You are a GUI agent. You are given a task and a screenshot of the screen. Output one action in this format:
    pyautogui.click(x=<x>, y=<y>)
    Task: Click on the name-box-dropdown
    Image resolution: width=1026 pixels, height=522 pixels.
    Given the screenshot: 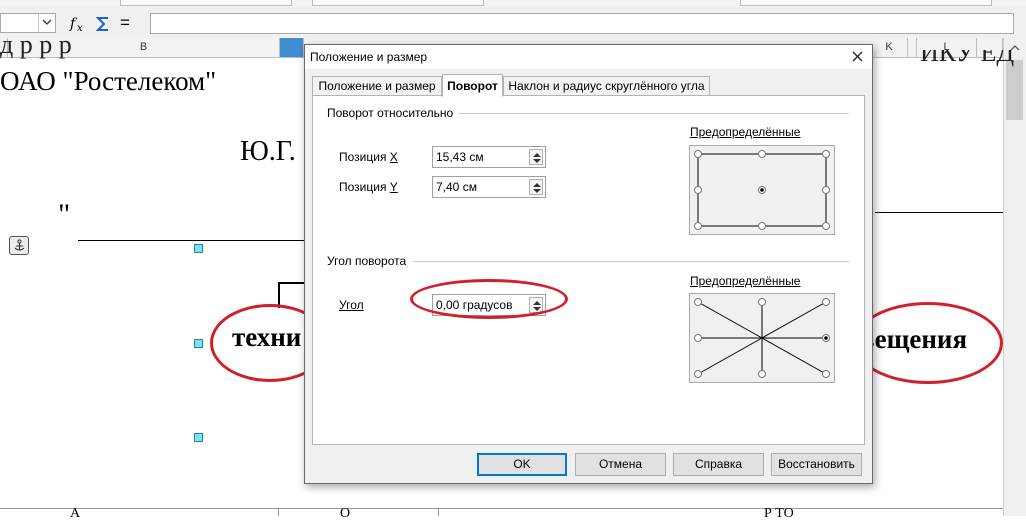 What is the action you would take?
    pyautogui.click(x=46, y=23)
    